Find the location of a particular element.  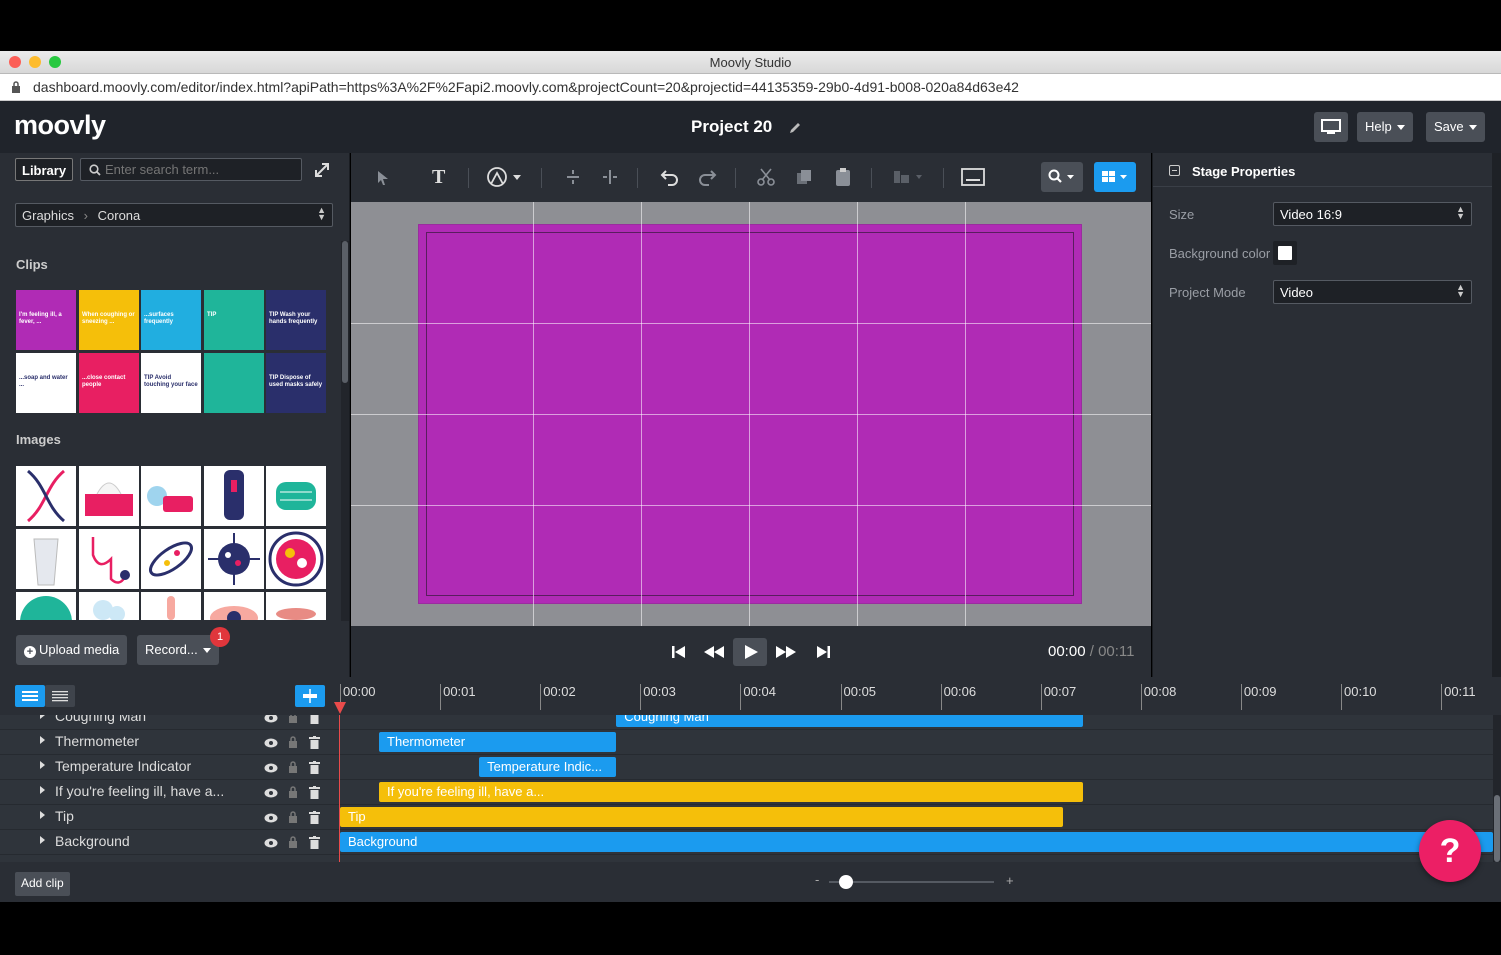

track-name: Tip is located at coordinates (64, 816).